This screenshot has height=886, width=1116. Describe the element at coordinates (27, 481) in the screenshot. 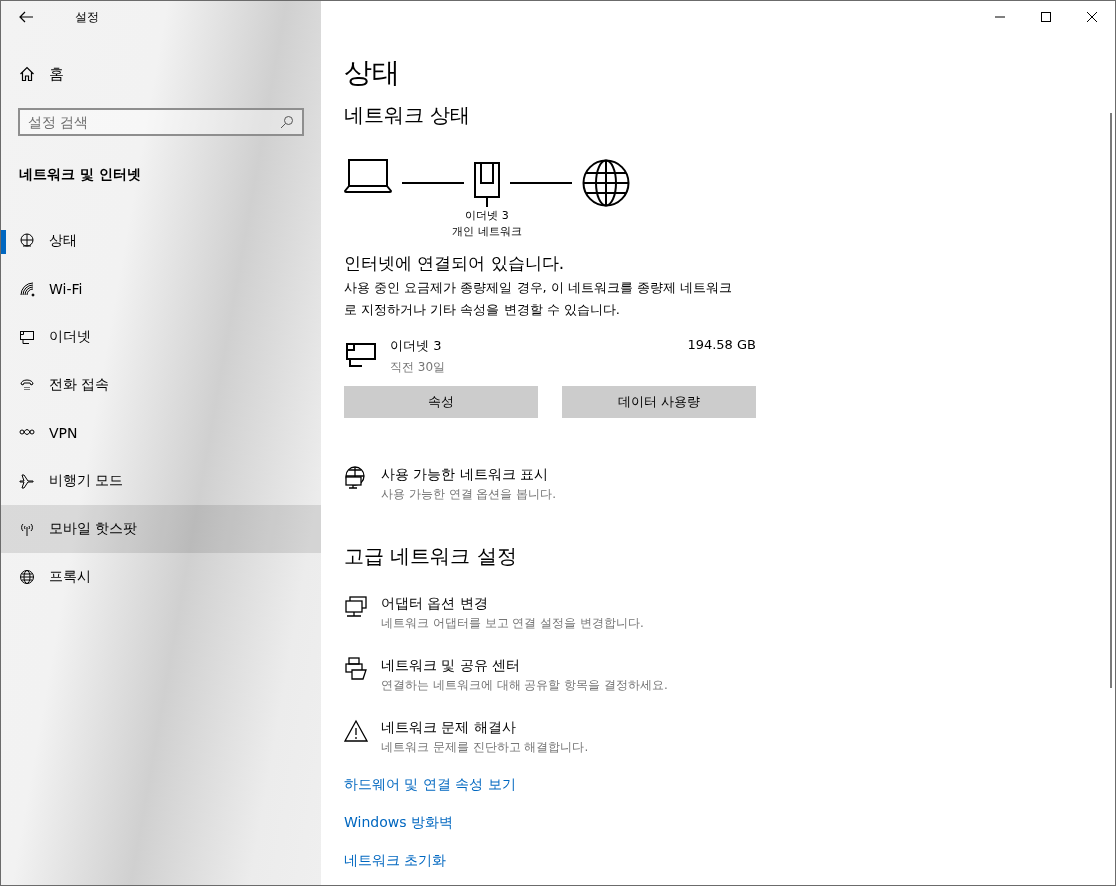

I see `airplane-icon` at that location.